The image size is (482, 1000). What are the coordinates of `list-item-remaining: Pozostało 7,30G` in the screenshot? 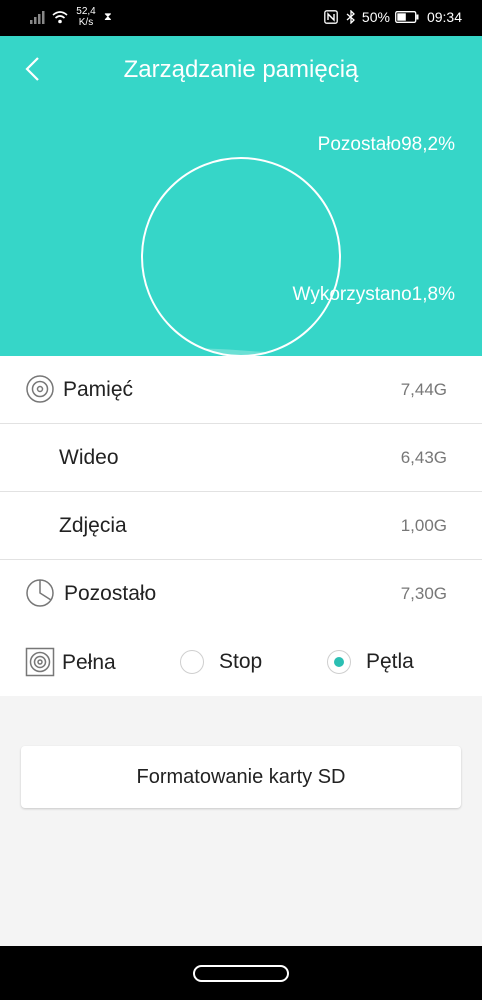 It's located at (241, 594).